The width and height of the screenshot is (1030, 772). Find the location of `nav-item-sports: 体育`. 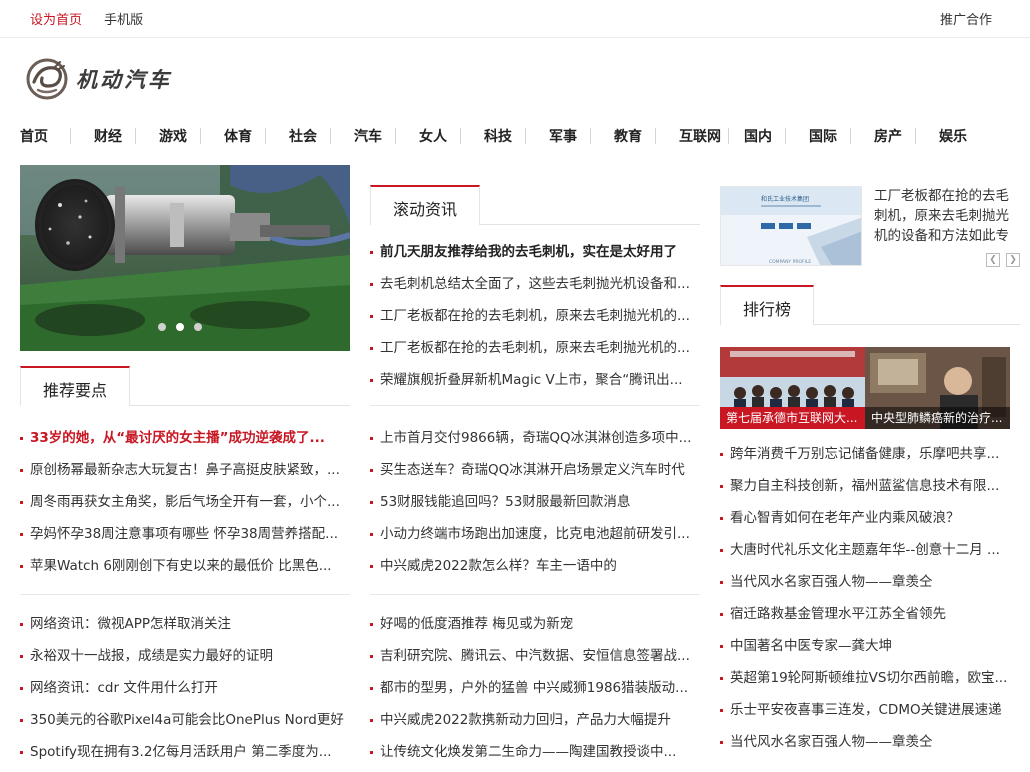

nav-item-sports: 体育 is located at coordinates (238, 136).